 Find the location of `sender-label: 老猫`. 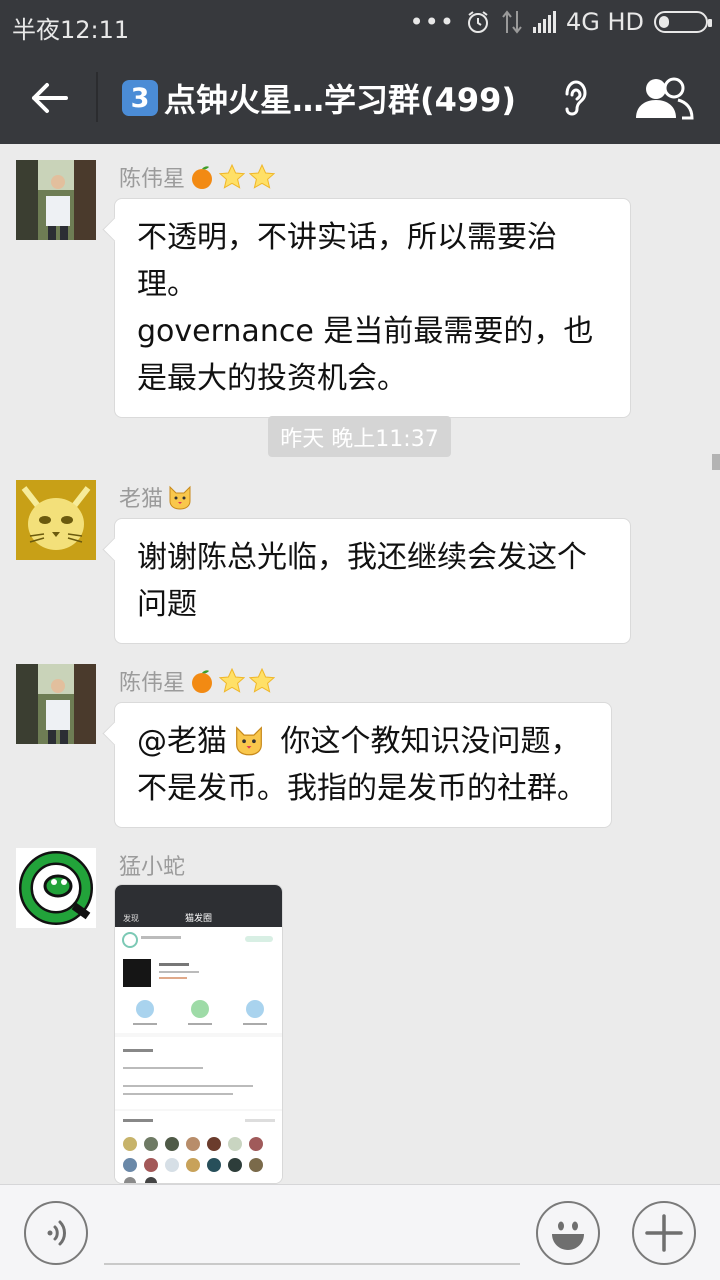

sender-label: 老猫 is located at coordinates (141, 499).